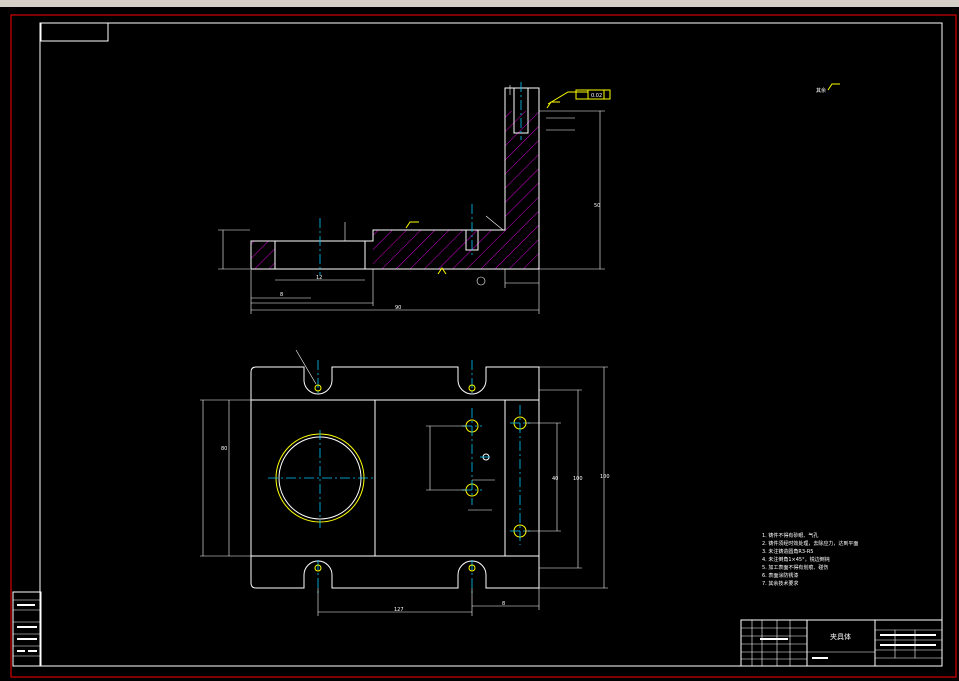 This screenshot has height=681, width=959. I want to click on dim-plan-bottom-left: 127, so click(399, 610).